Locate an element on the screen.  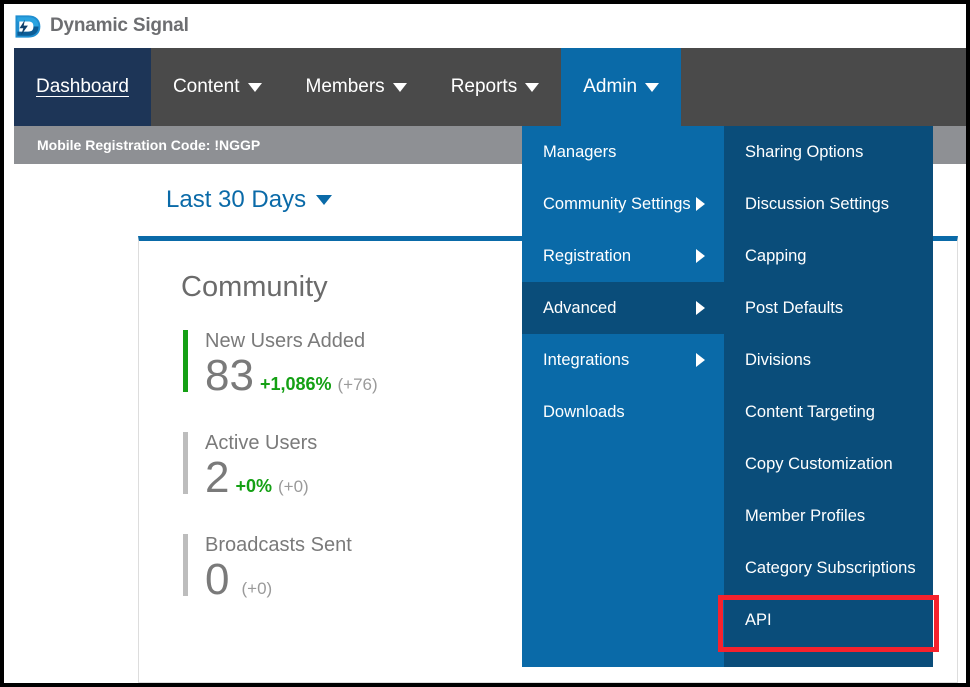
admin-menu-item-label: Community Settings is located at coordinates (617, 203).